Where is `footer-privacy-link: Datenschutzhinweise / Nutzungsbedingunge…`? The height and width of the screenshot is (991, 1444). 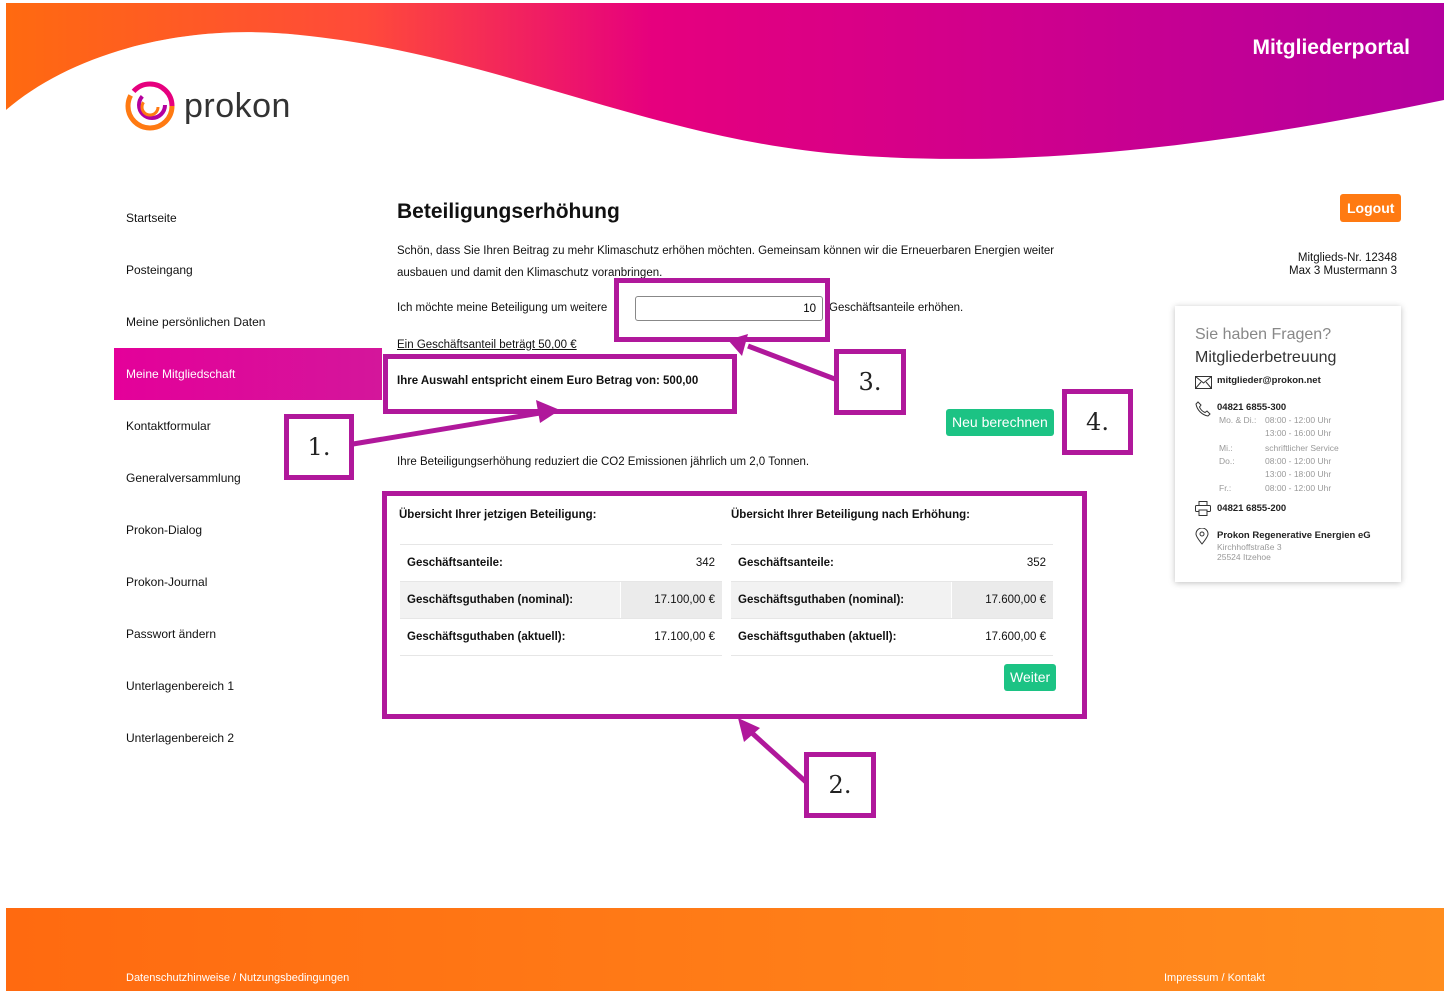
footer-privacy-link: Datenschutzhinweise / Nutzungsbedingunge… is located at coordinates (237, 978).